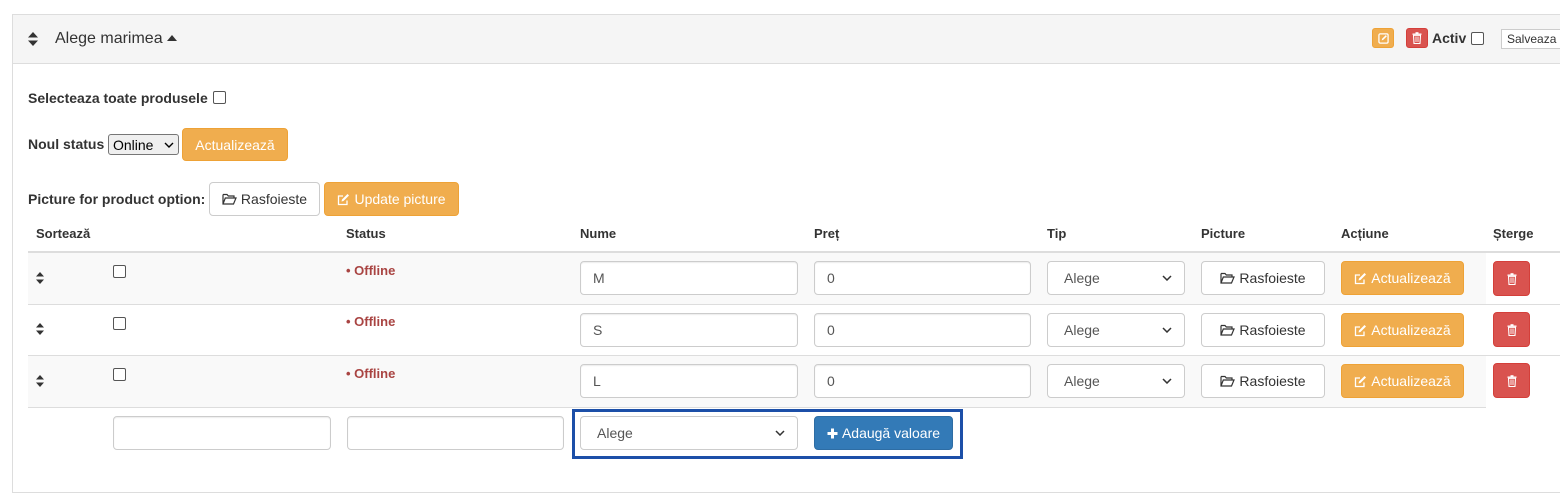 The image size is (1560, 496). I want to click on col-header-delete: Șterge, so click(1513, 233).